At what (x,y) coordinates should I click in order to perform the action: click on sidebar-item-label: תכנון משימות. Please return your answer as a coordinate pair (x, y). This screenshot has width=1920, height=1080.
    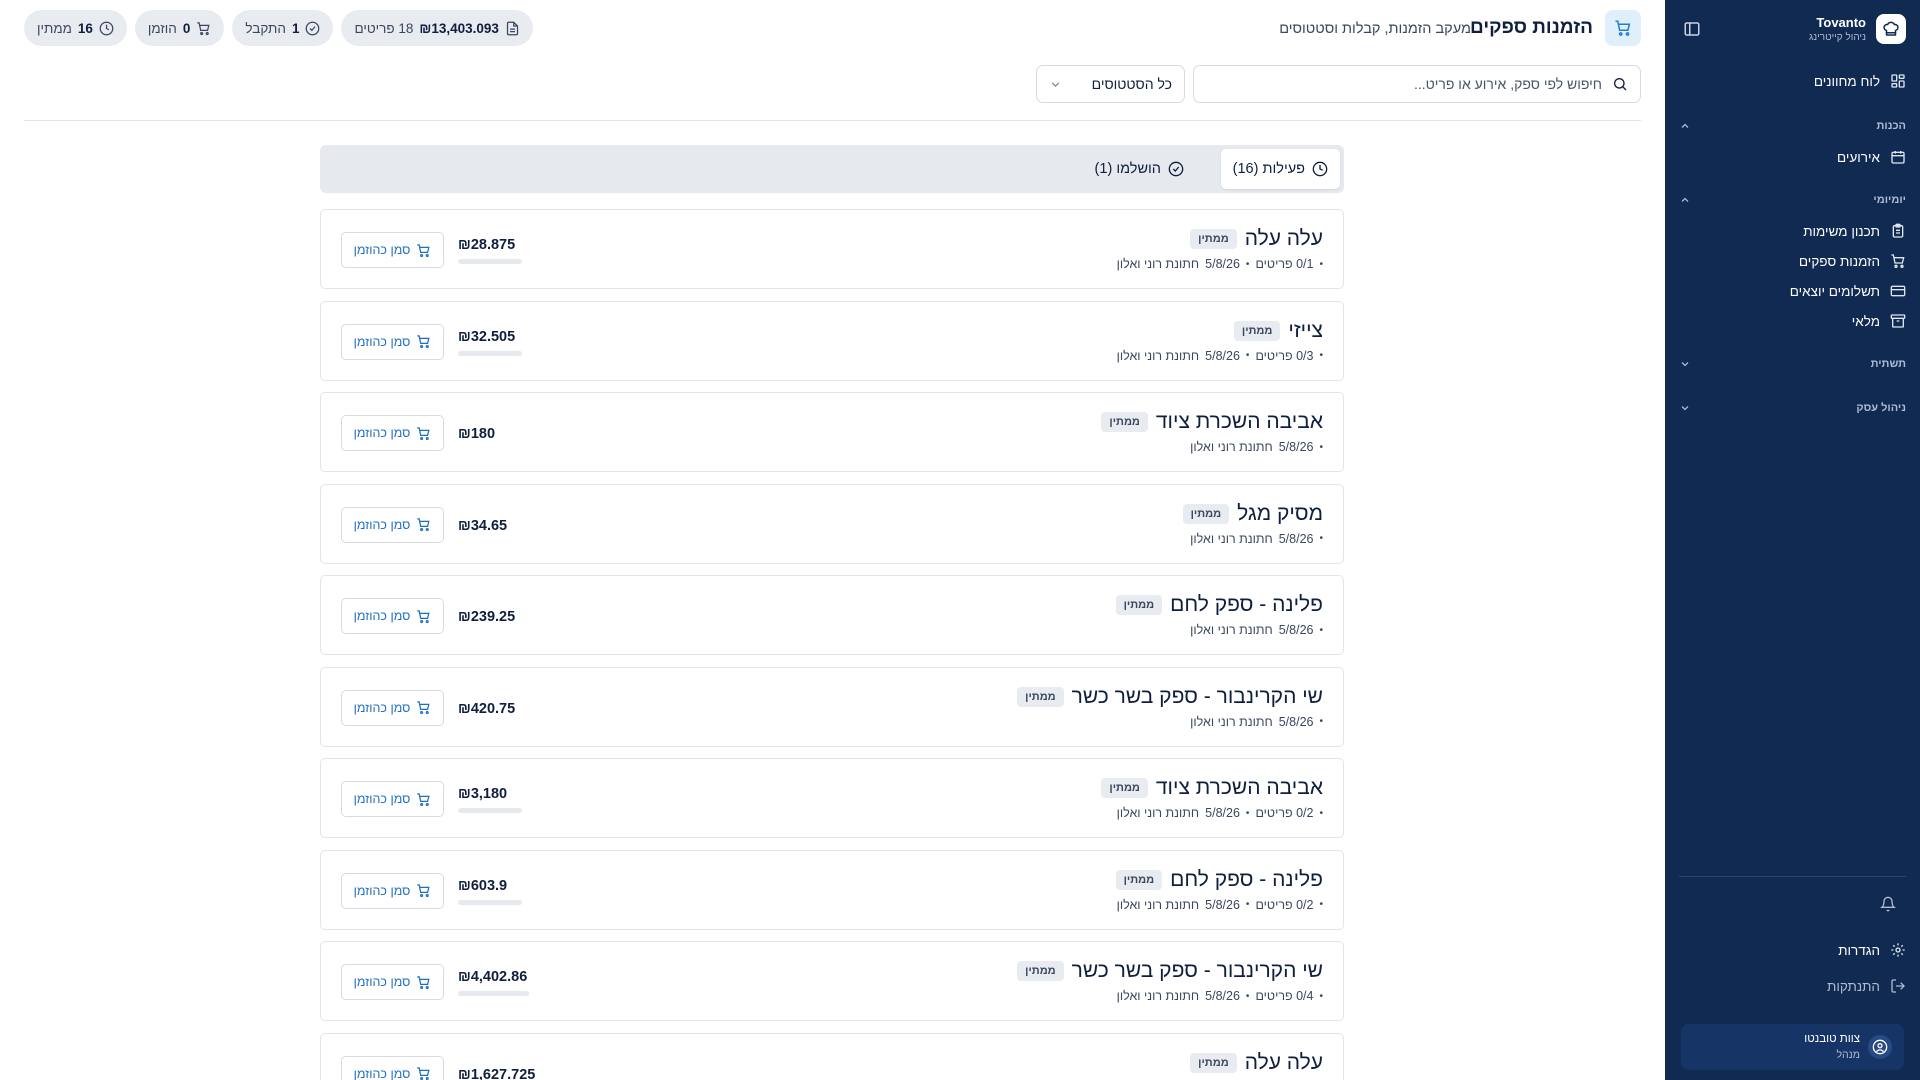
    Looking at the image, I should click on (1841, 231).